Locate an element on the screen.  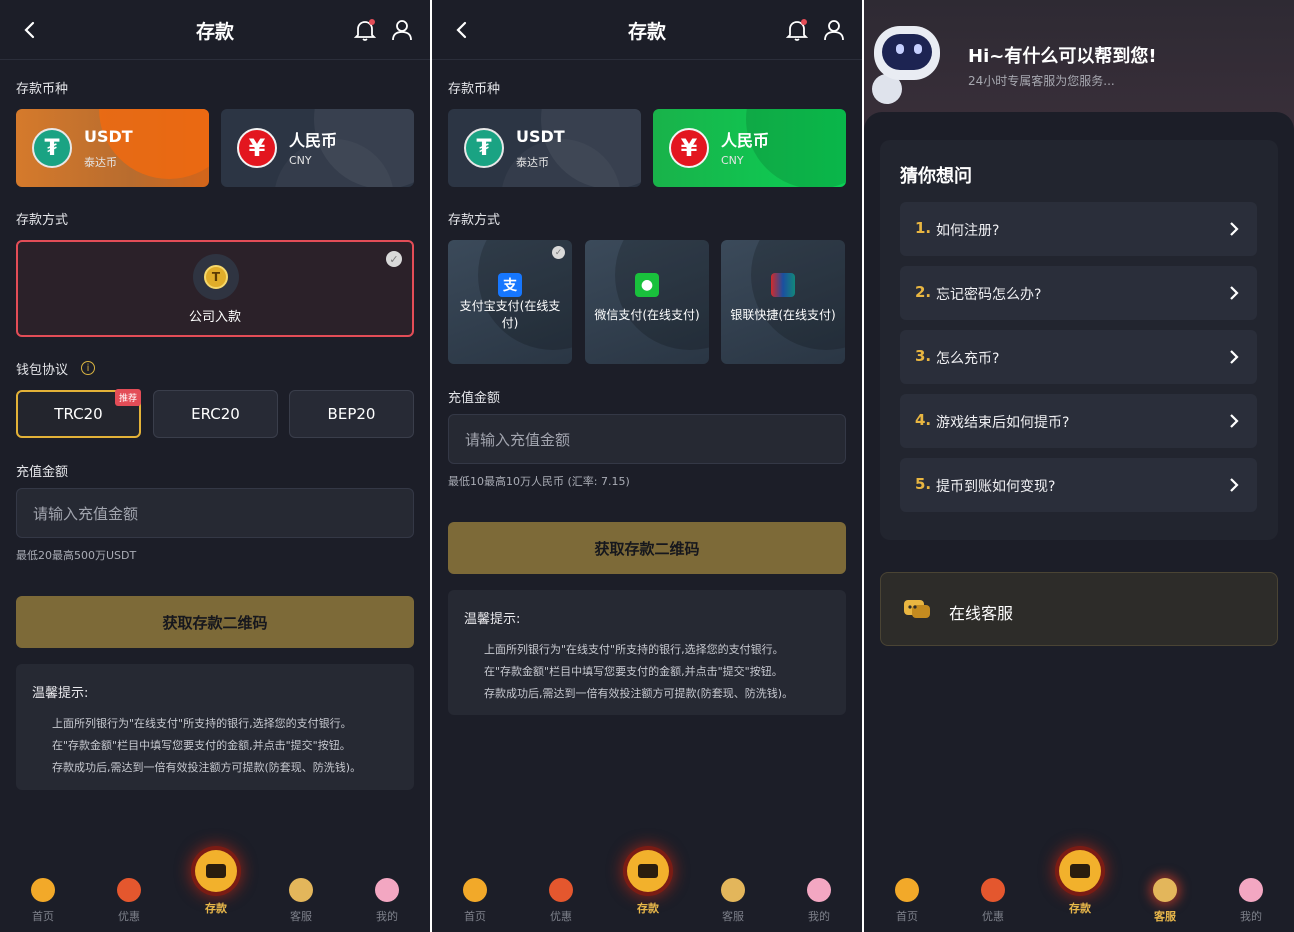
payment-label: 微信支付(在线支付) is located at coordinates (647, 315).